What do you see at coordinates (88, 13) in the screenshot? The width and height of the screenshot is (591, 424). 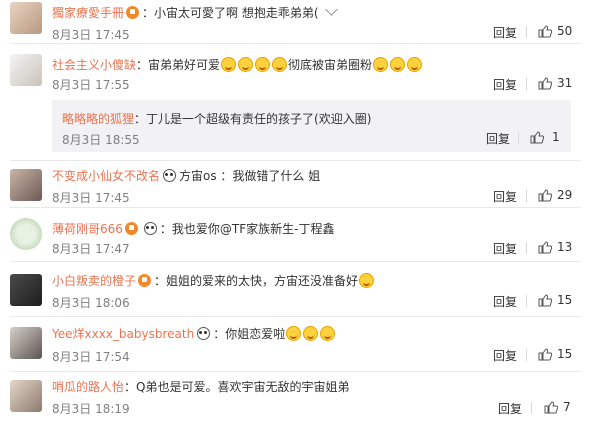 I see `username-link: 獨家療愛手冊` at bounding box center [88, 13].